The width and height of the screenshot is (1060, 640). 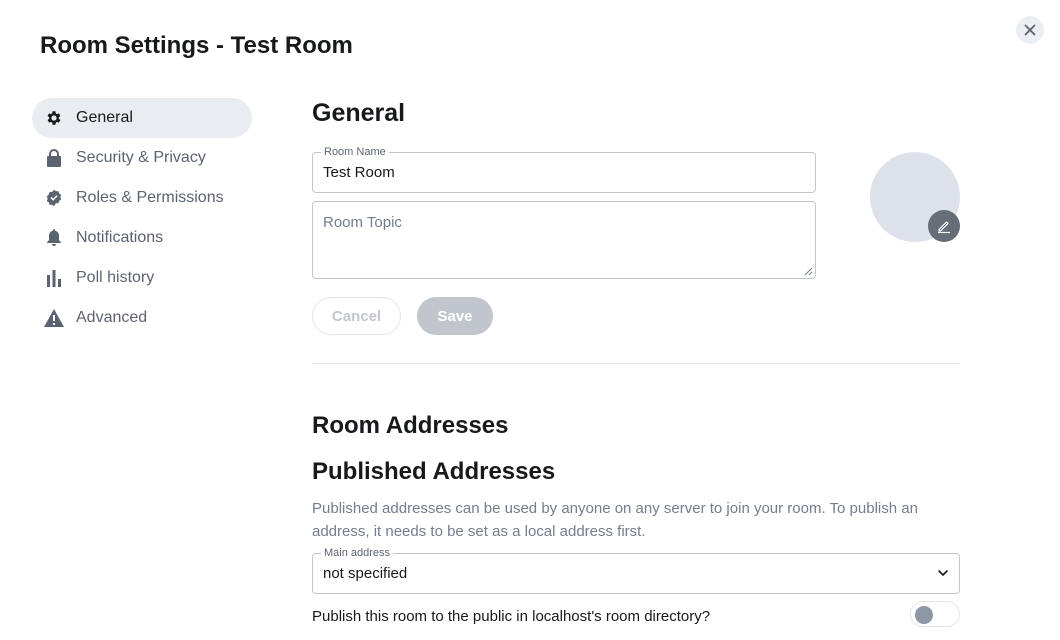 What do you see at coordinates (362, 222) in the screenshot?
I see `room-topic-placeholder: Room Topic` at bounding box center [362, 222].